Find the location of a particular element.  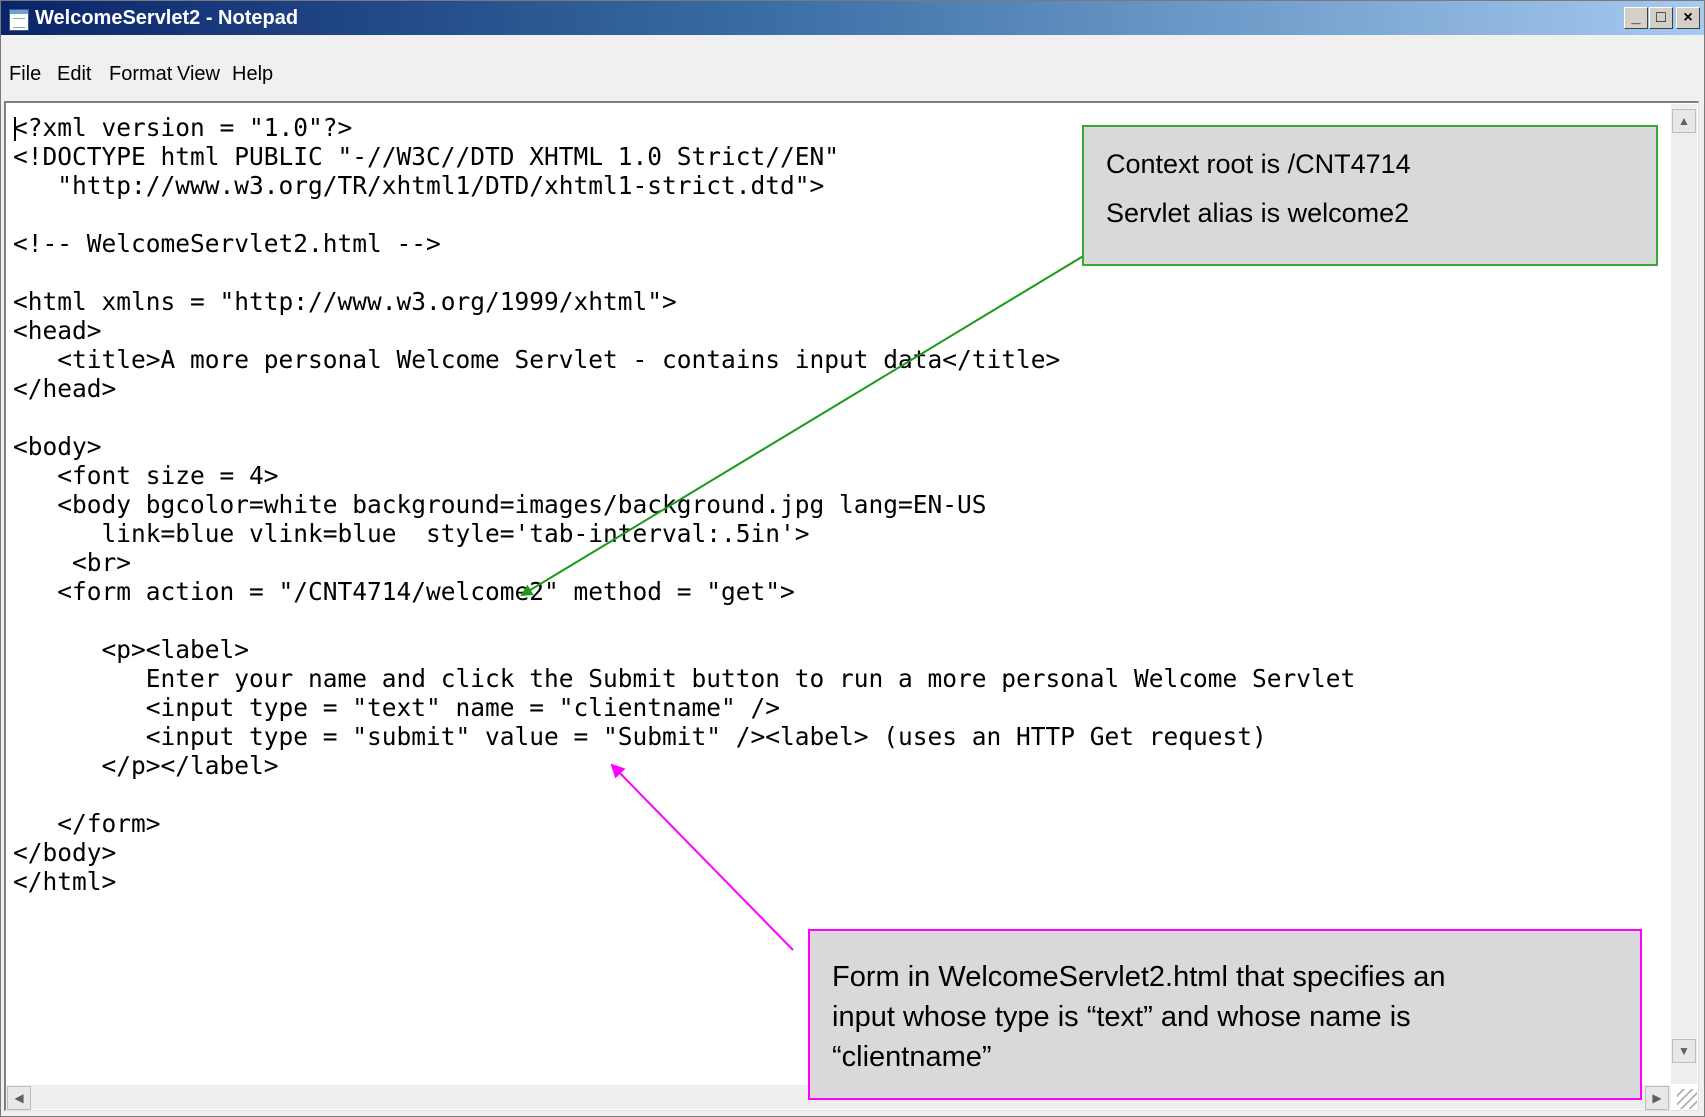

context-arrow is located at coordinates (803, 425).